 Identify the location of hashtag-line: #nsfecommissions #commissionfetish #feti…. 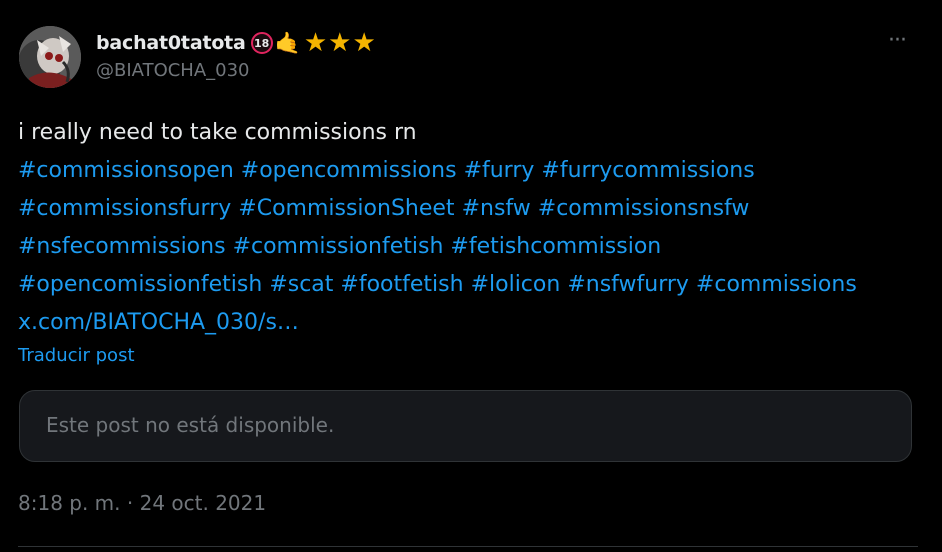
(468, 247).